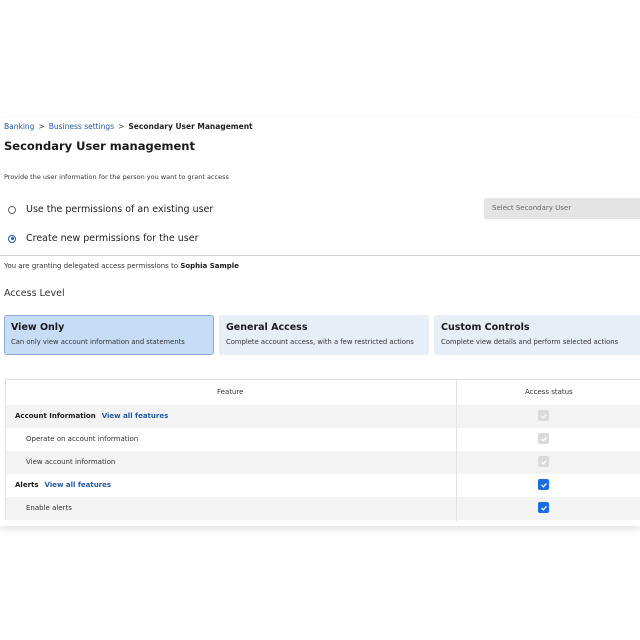 This screenshot has height=640, width=640. I want to click on radio-unchecked-icon, so click(12, 209).